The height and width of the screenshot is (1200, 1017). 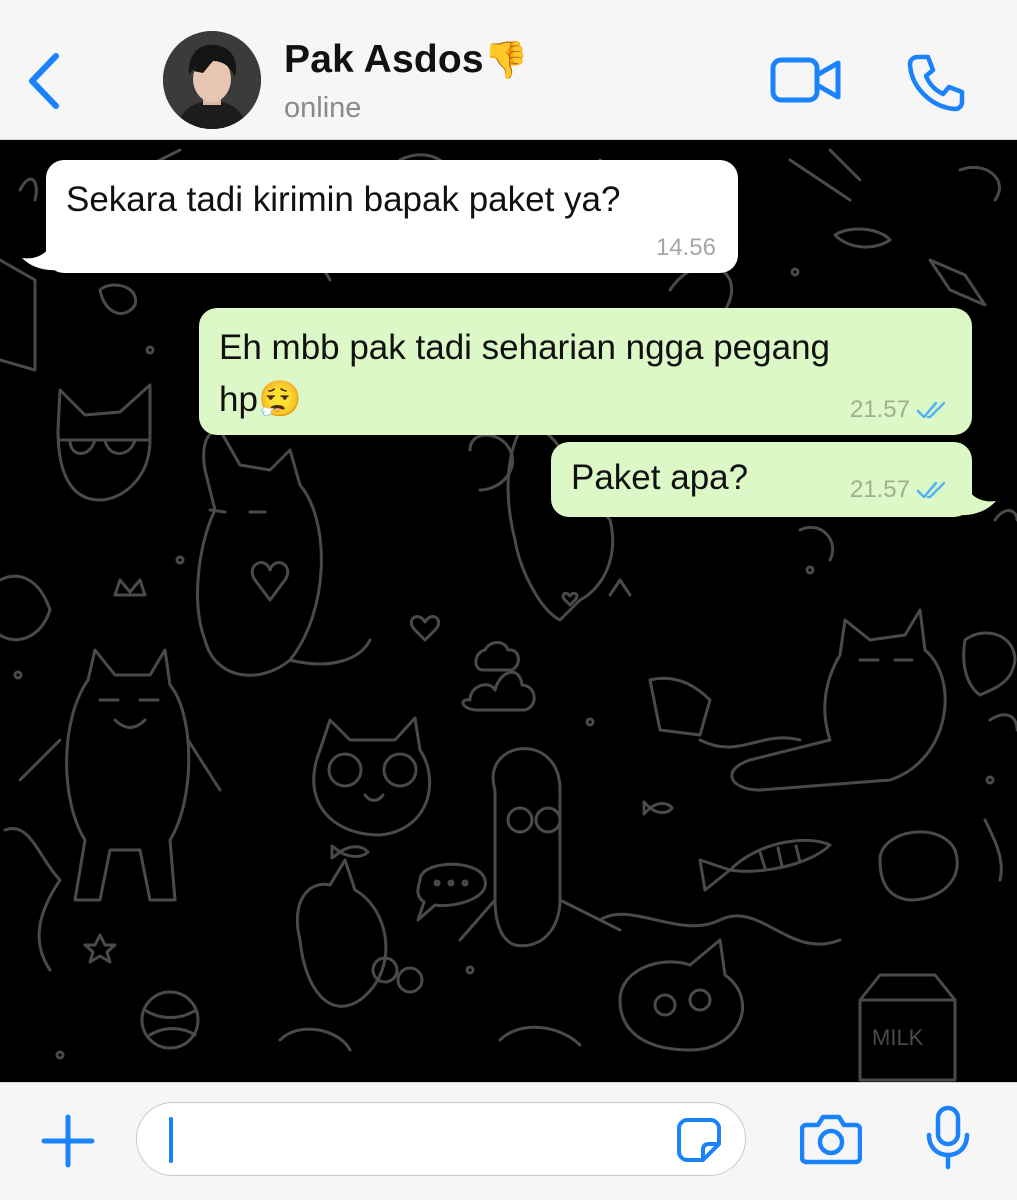 I want to click on contact-name-text: Pak Asdos, so click(x=384, y=59).